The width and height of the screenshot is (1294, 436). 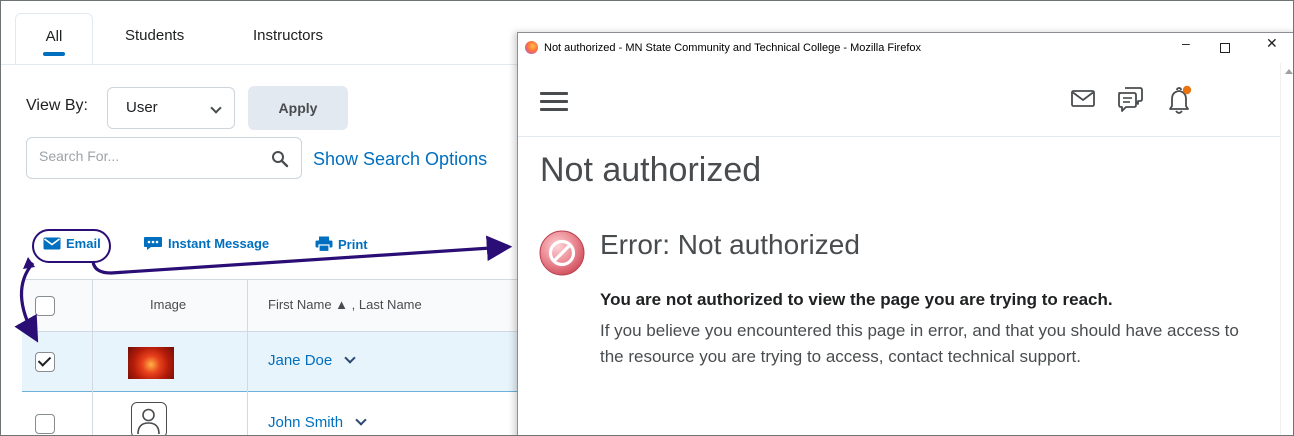 I want to click on tab-all: All, so click(x=54, y=39).